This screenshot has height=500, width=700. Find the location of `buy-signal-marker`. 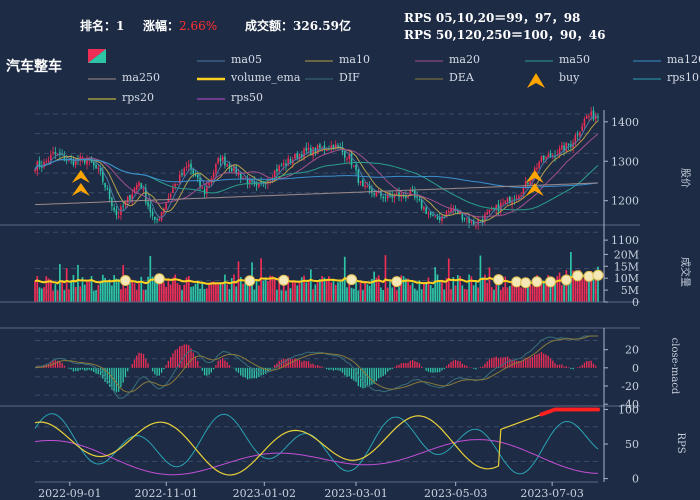

buy-signal-marker is located at coordinates (80, 176).